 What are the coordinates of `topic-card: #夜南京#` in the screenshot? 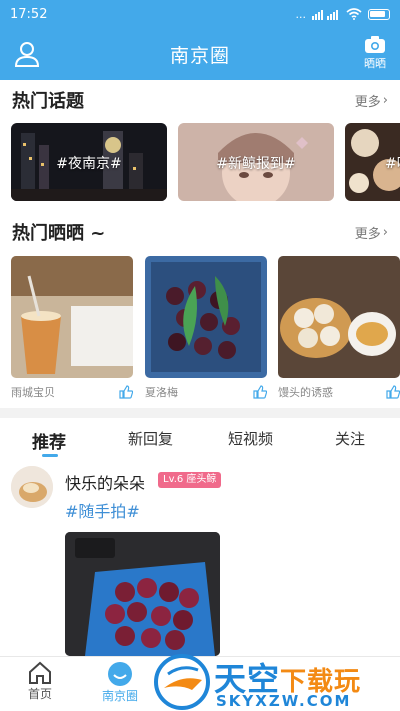 It's located at (89, 162).